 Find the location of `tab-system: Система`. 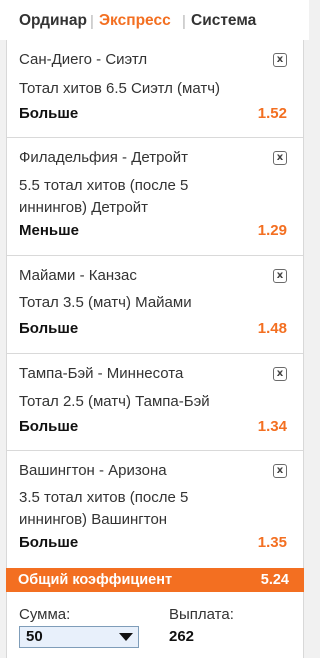

tab-system: Система is located at coordinates (223, 21).